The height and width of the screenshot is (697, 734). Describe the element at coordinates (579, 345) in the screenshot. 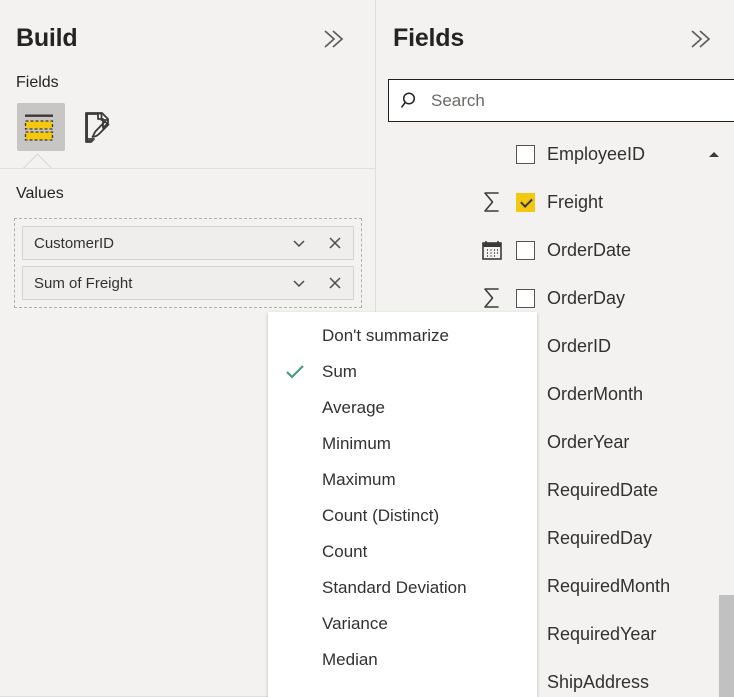

I see `field-label: OrderID` at that location.